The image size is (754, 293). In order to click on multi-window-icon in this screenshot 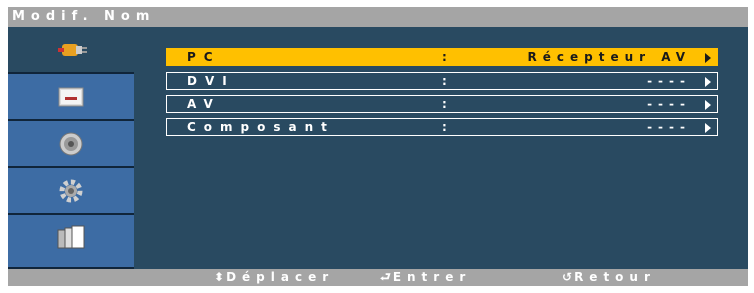, I will do `click(71, 237)`.